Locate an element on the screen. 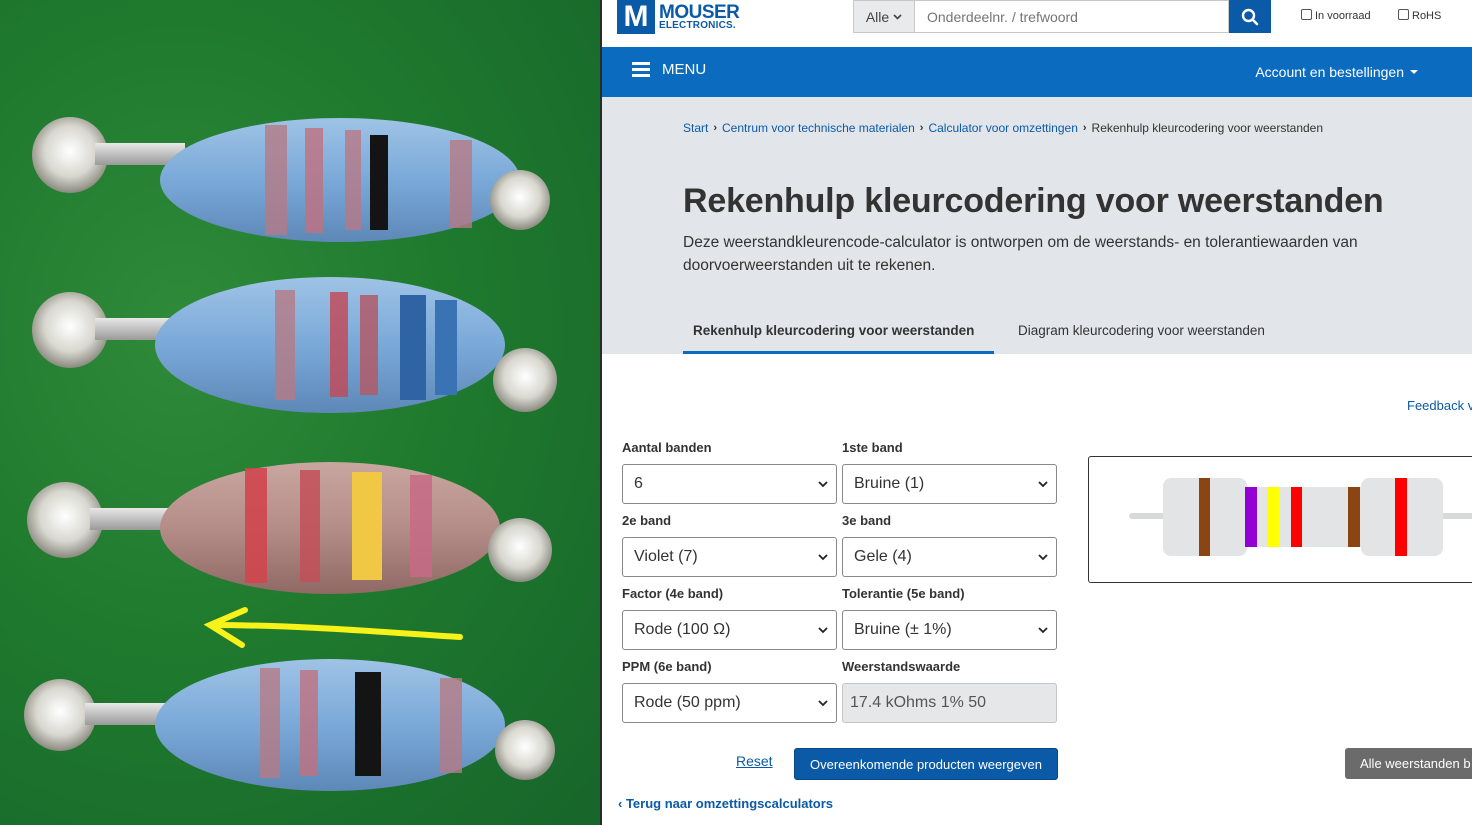 Image resolution: width=1472 pixels, height=825 pixels. search-icon is located at coordinates (1250, 16).